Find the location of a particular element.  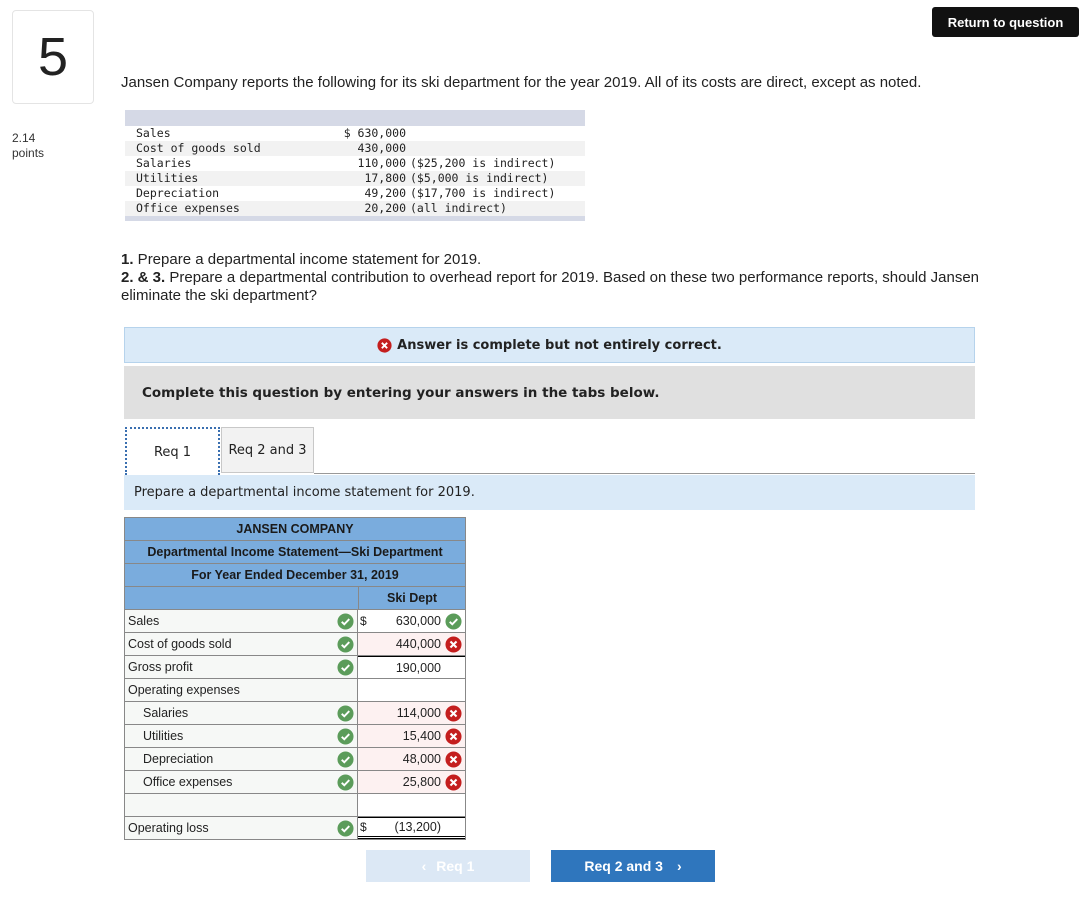

column-header: Ski Dept is located at coordinates (411, 598).